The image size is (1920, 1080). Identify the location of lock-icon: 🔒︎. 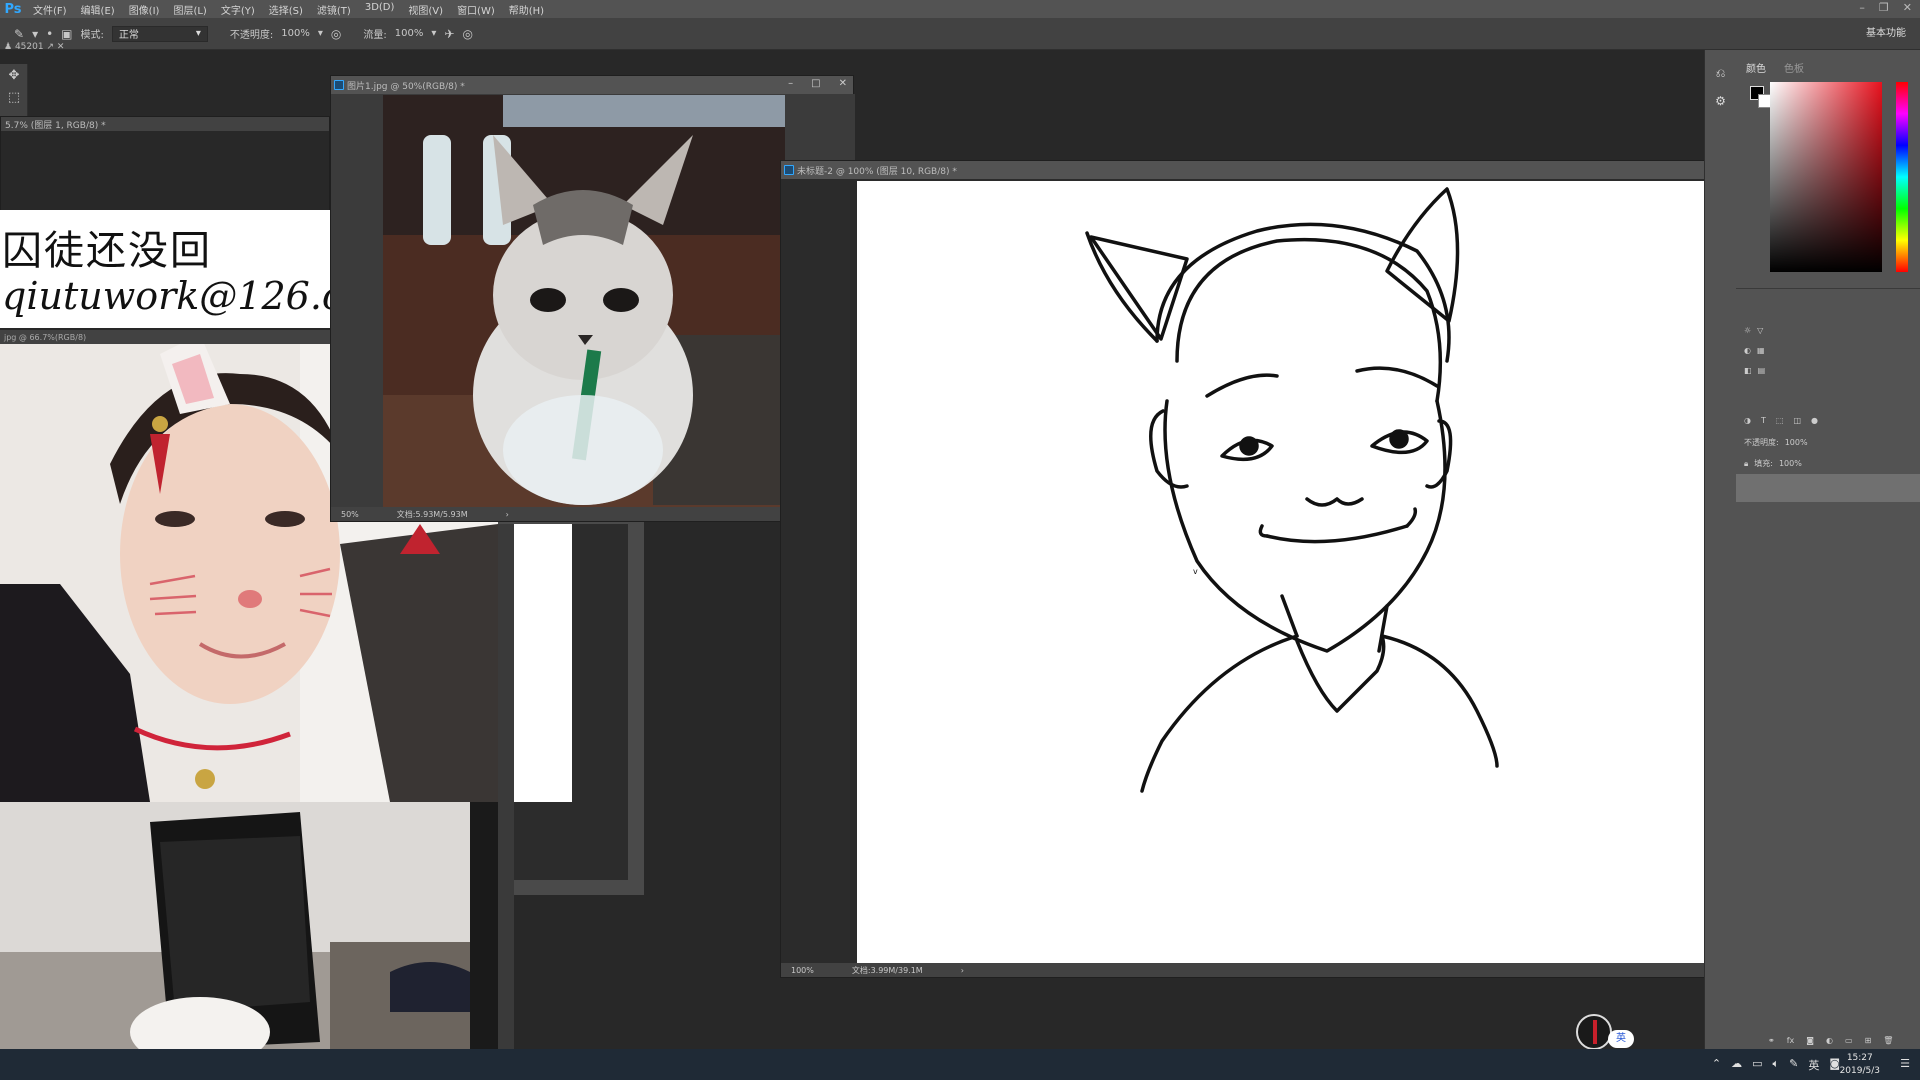
(1746, 464).